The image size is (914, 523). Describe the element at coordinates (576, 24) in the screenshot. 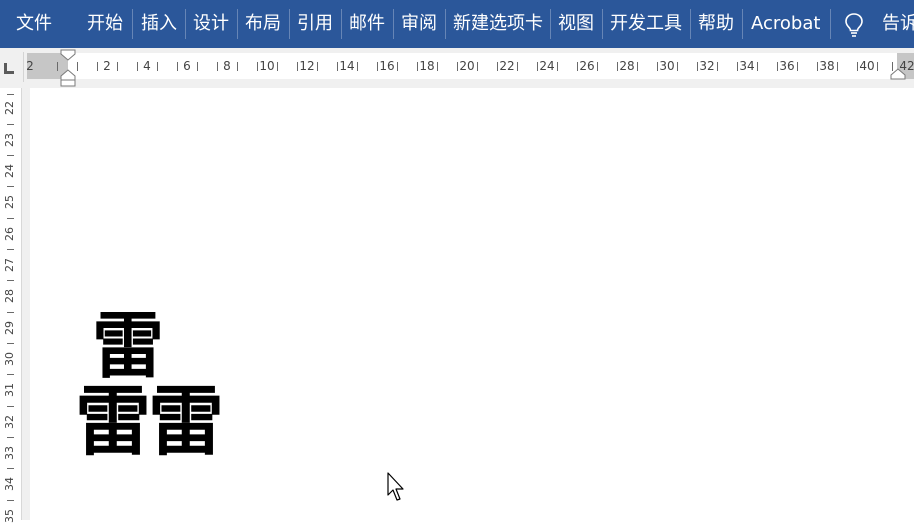

I see `tab-view: 视图` at that location.